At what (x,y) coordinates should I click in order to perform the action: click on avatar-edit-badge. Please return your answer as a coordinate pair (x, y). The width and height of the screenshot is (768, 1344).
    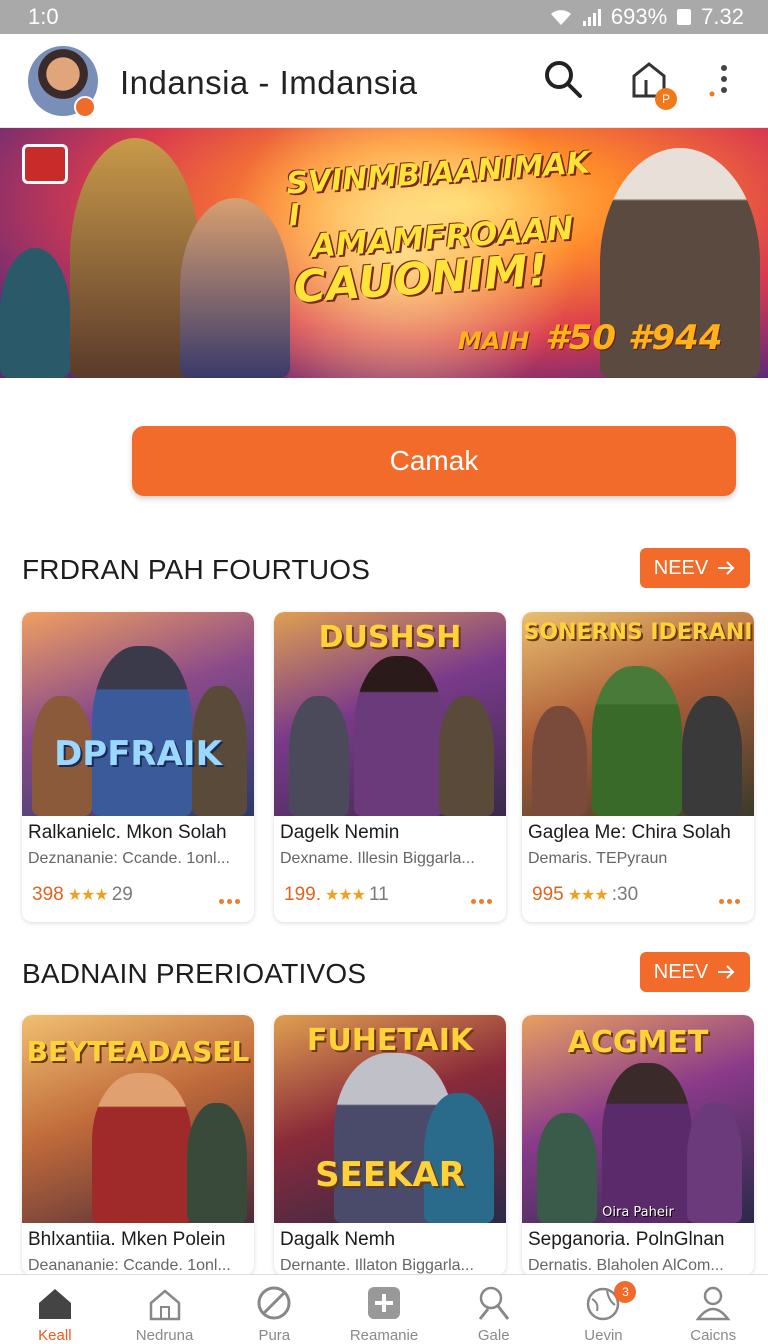
    Looking at the image, I should click on (85, 107).